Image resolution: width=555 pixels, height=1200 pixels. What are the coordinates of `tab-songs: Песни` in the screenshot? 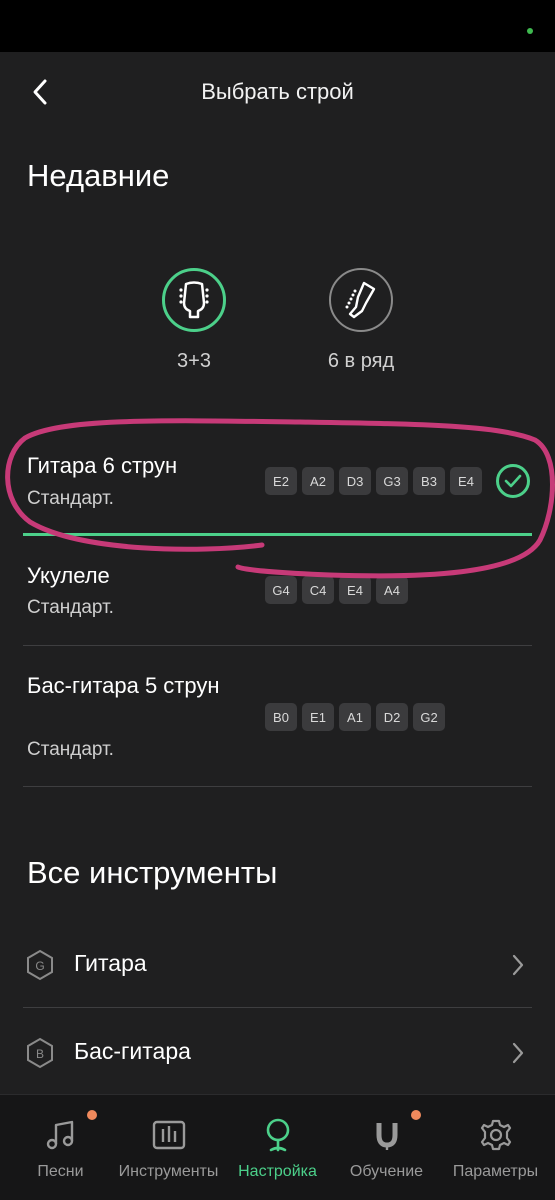 It's located at (60, 1147).